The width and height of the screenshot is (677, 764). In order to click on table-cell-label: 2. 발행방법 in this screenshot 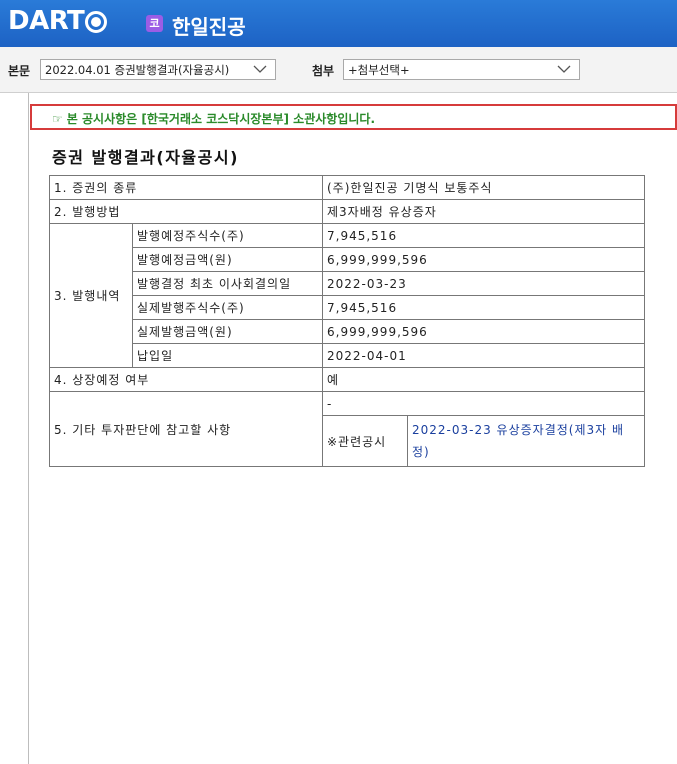, I will do `click(186, 211)`.